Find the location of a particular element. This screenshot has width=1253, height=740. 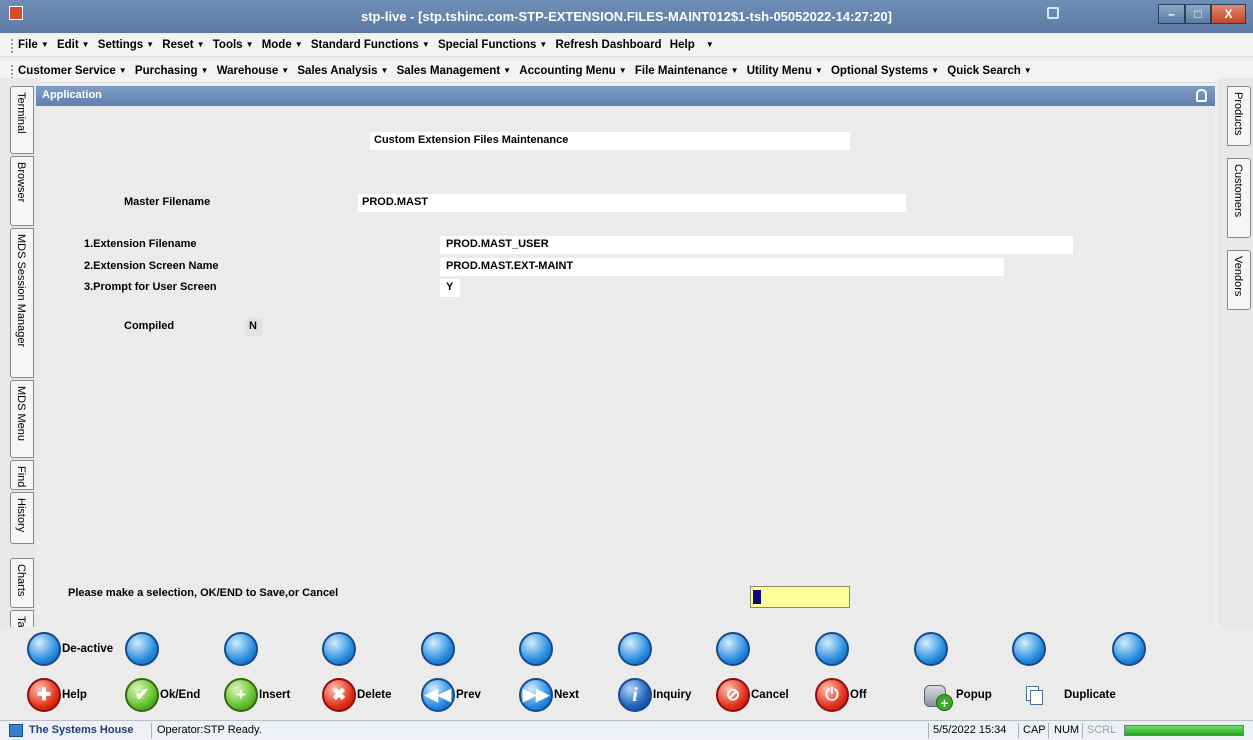

menu-settings: Settings ▼ is located at coordinates (126, 45).